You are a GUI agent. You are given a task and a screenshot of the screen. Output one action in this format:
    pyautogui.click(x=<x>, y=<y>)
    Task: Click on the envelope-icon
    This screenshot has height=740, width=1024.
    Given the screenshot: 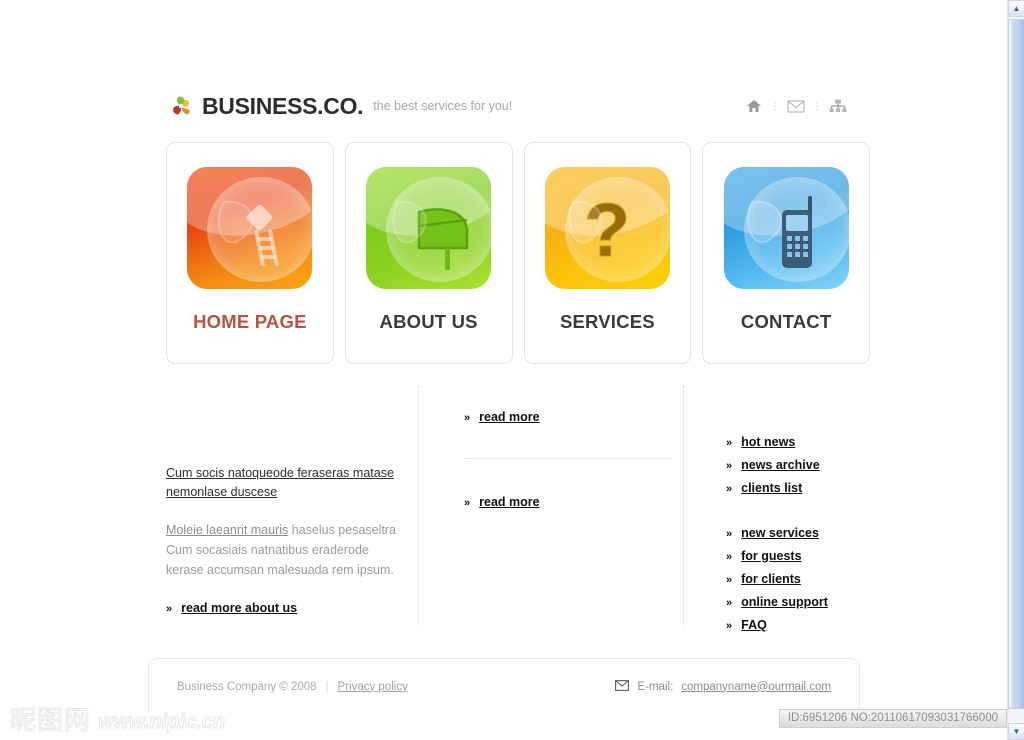 What is the action you would take?
    pyautogui.click(x=622, y=686)
    